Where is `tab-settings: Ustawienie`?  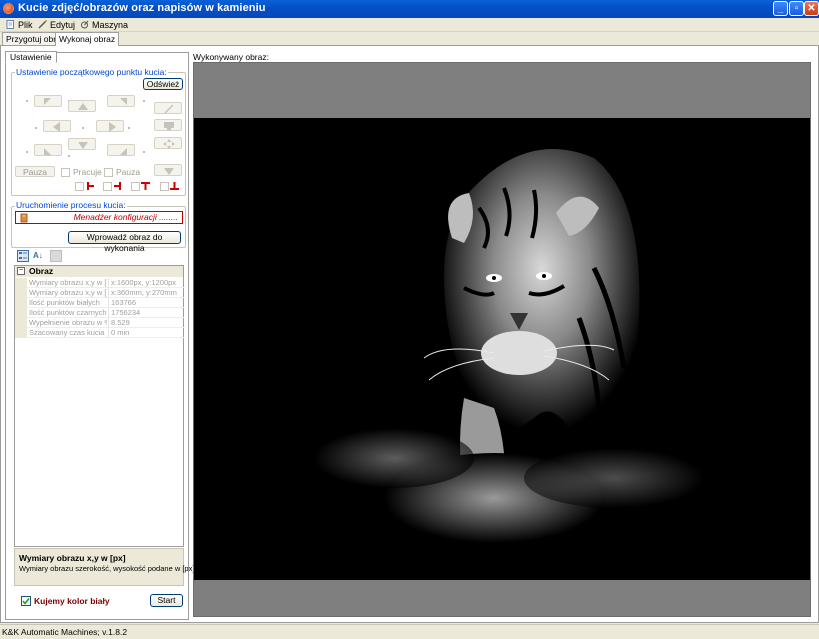
tab-settings: Ustawienie is located at coordinates (31, 57).